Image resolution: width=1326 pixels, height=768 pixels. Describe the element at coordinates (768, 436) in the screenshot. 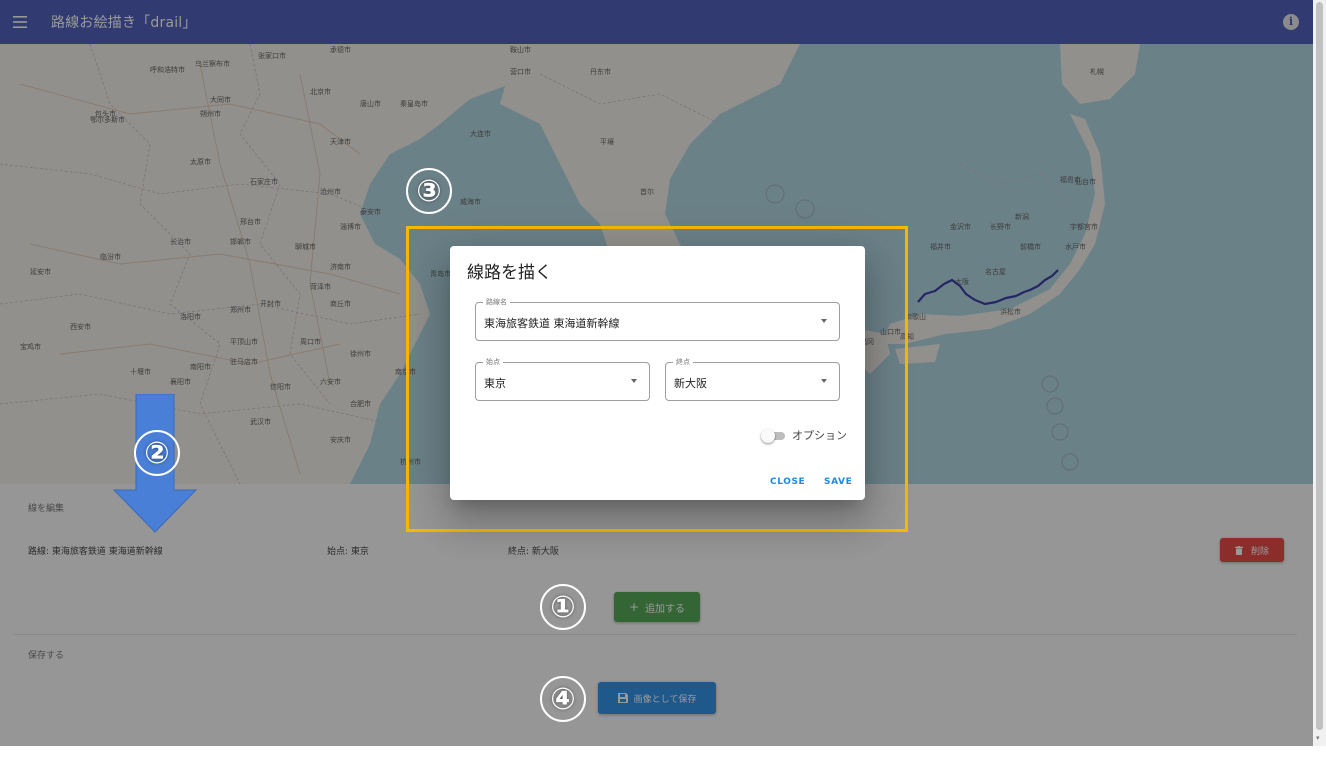

I see `option-toggle-thumb` at that location.